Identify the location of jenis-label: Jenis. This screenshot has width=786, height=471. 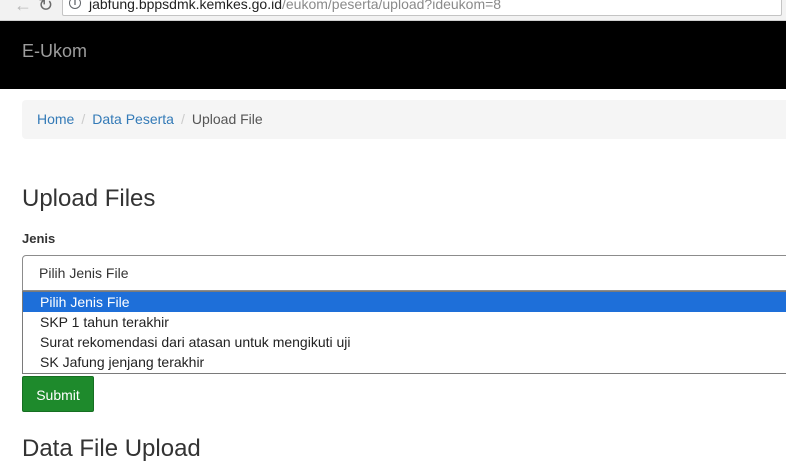
(39, 238).